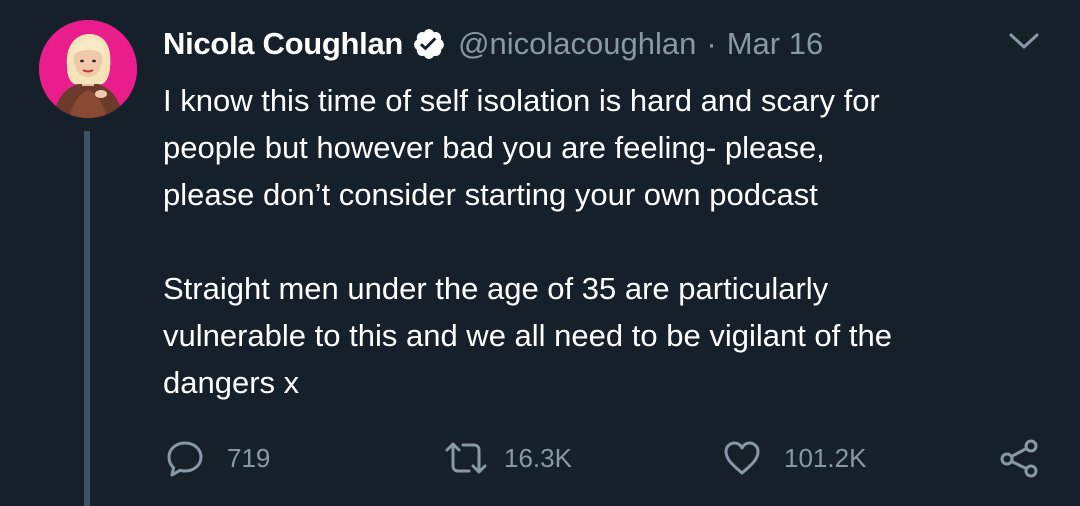 The height and width of the screenshot is (506, 1080). Describe the element at coordinates (1024, 41) in the screenshot. I see `chevron-down-icon` at that location.